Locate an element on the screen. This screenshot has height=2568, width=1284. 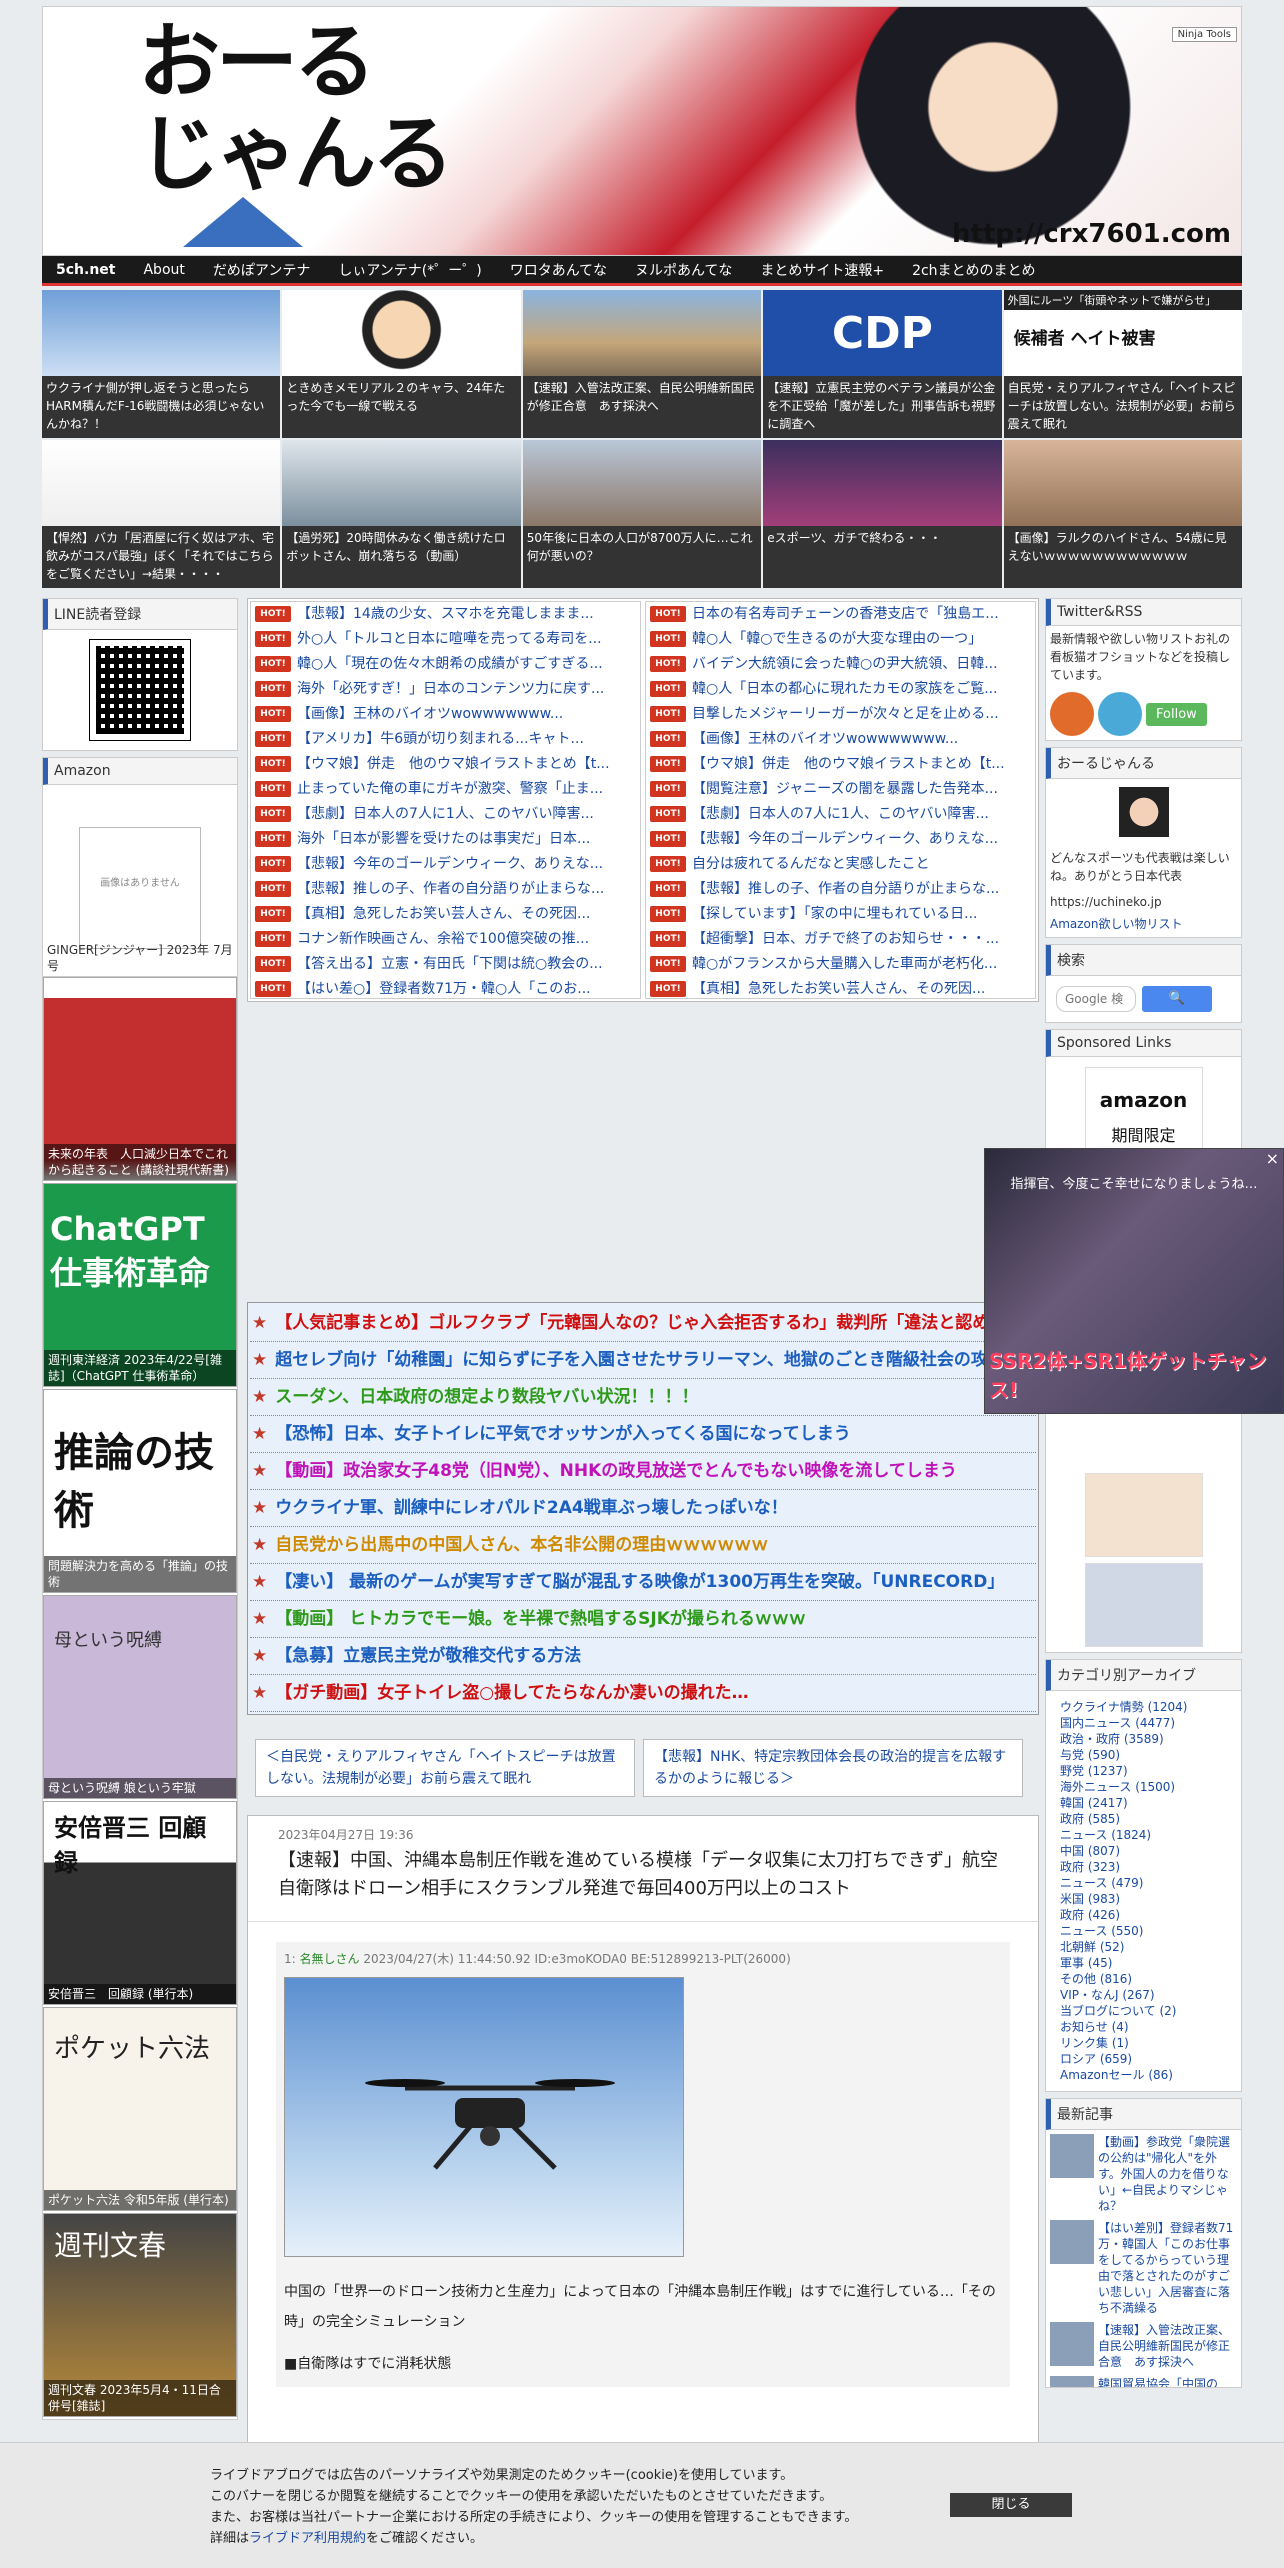
category-item: ウクライナ情勢 (1204) is located at coordinates (1143, 1707).